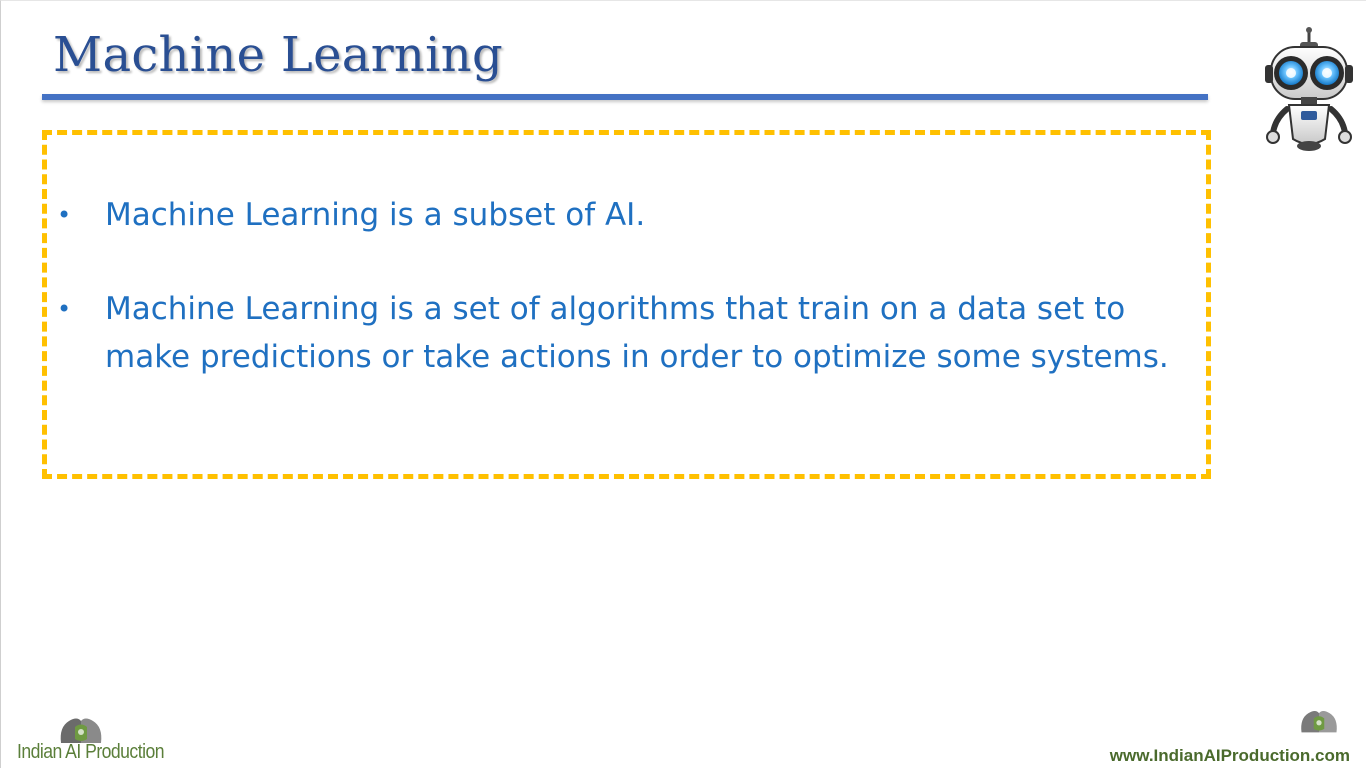 The image size is (1366, 768). I want to click on brand-name: Indian AI Production, so click(91, 752).